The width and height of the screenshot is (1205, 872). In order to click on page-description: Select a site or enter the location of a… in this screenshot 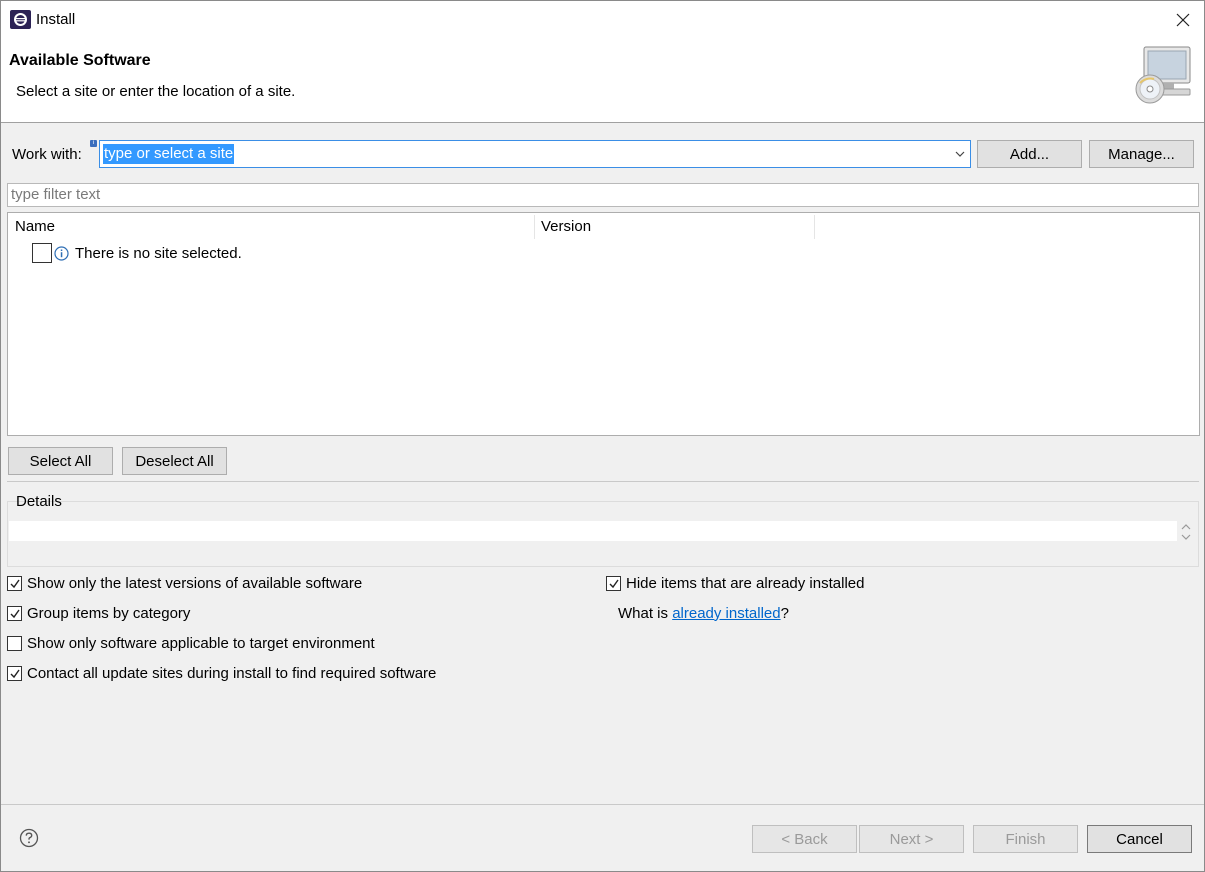, I will do `click(156, 91)`.